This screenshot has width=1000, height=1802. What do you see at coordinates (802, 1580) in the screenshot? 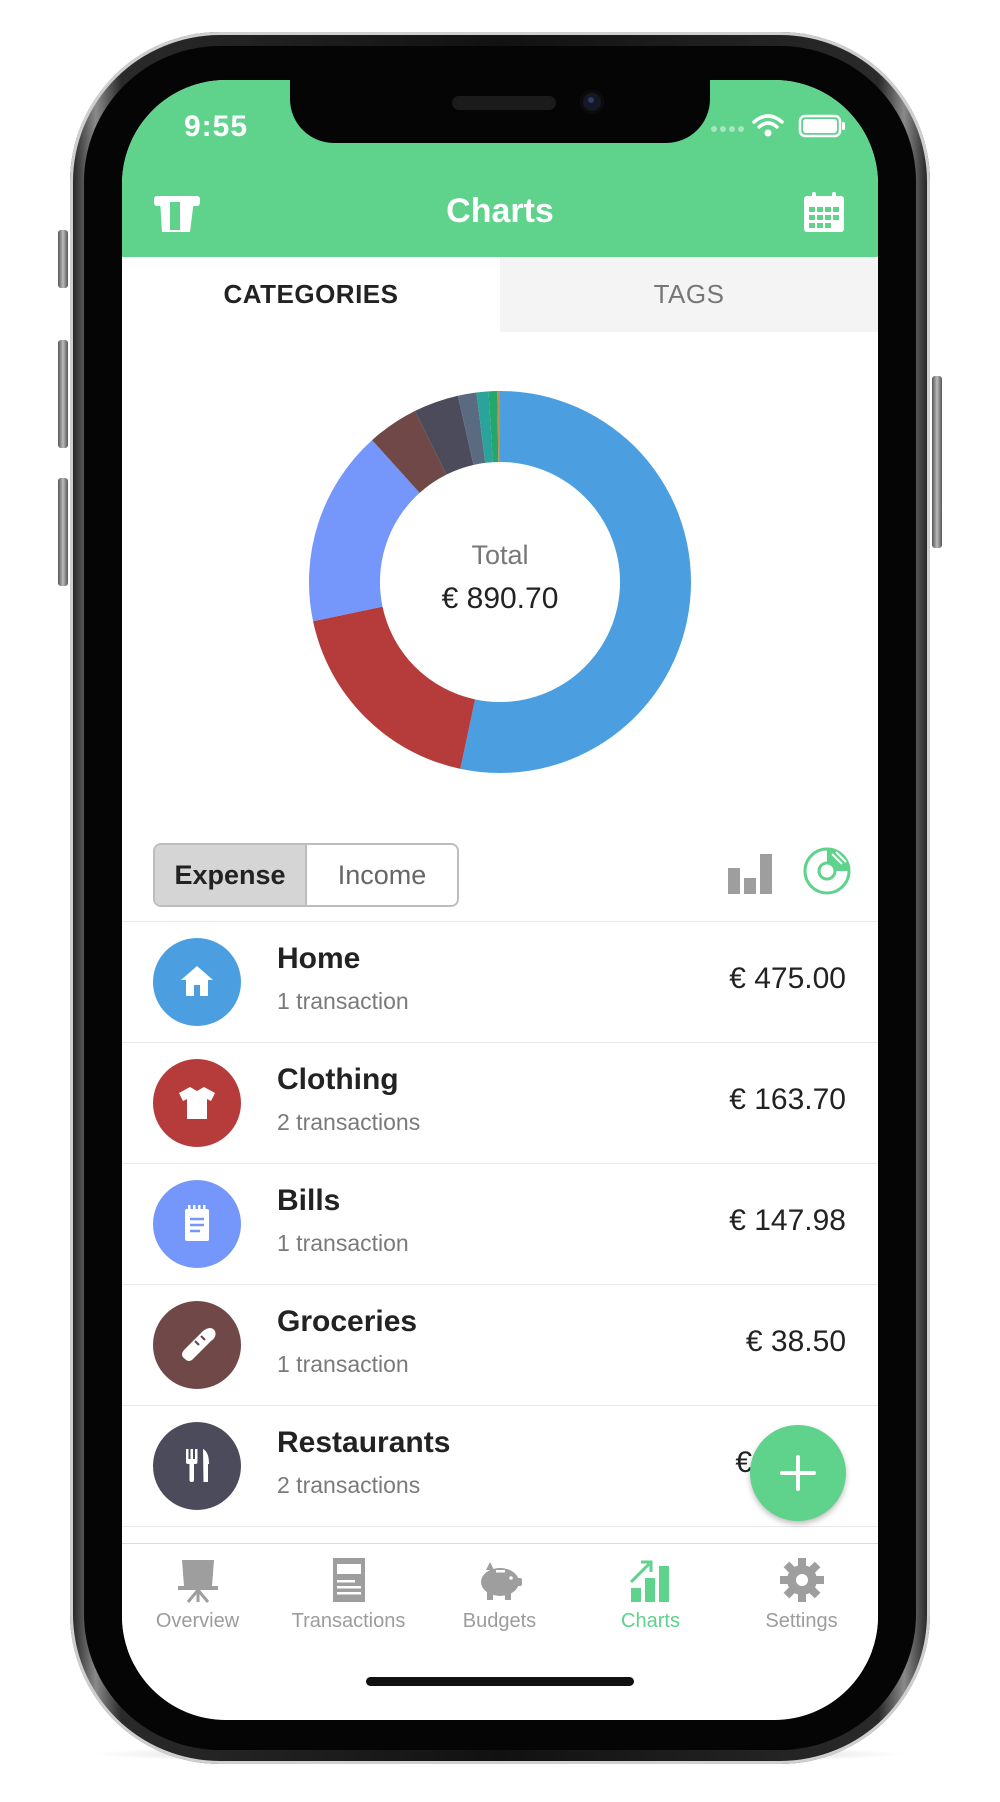
I see `gear-icon` at bounding box center [802, 1580].